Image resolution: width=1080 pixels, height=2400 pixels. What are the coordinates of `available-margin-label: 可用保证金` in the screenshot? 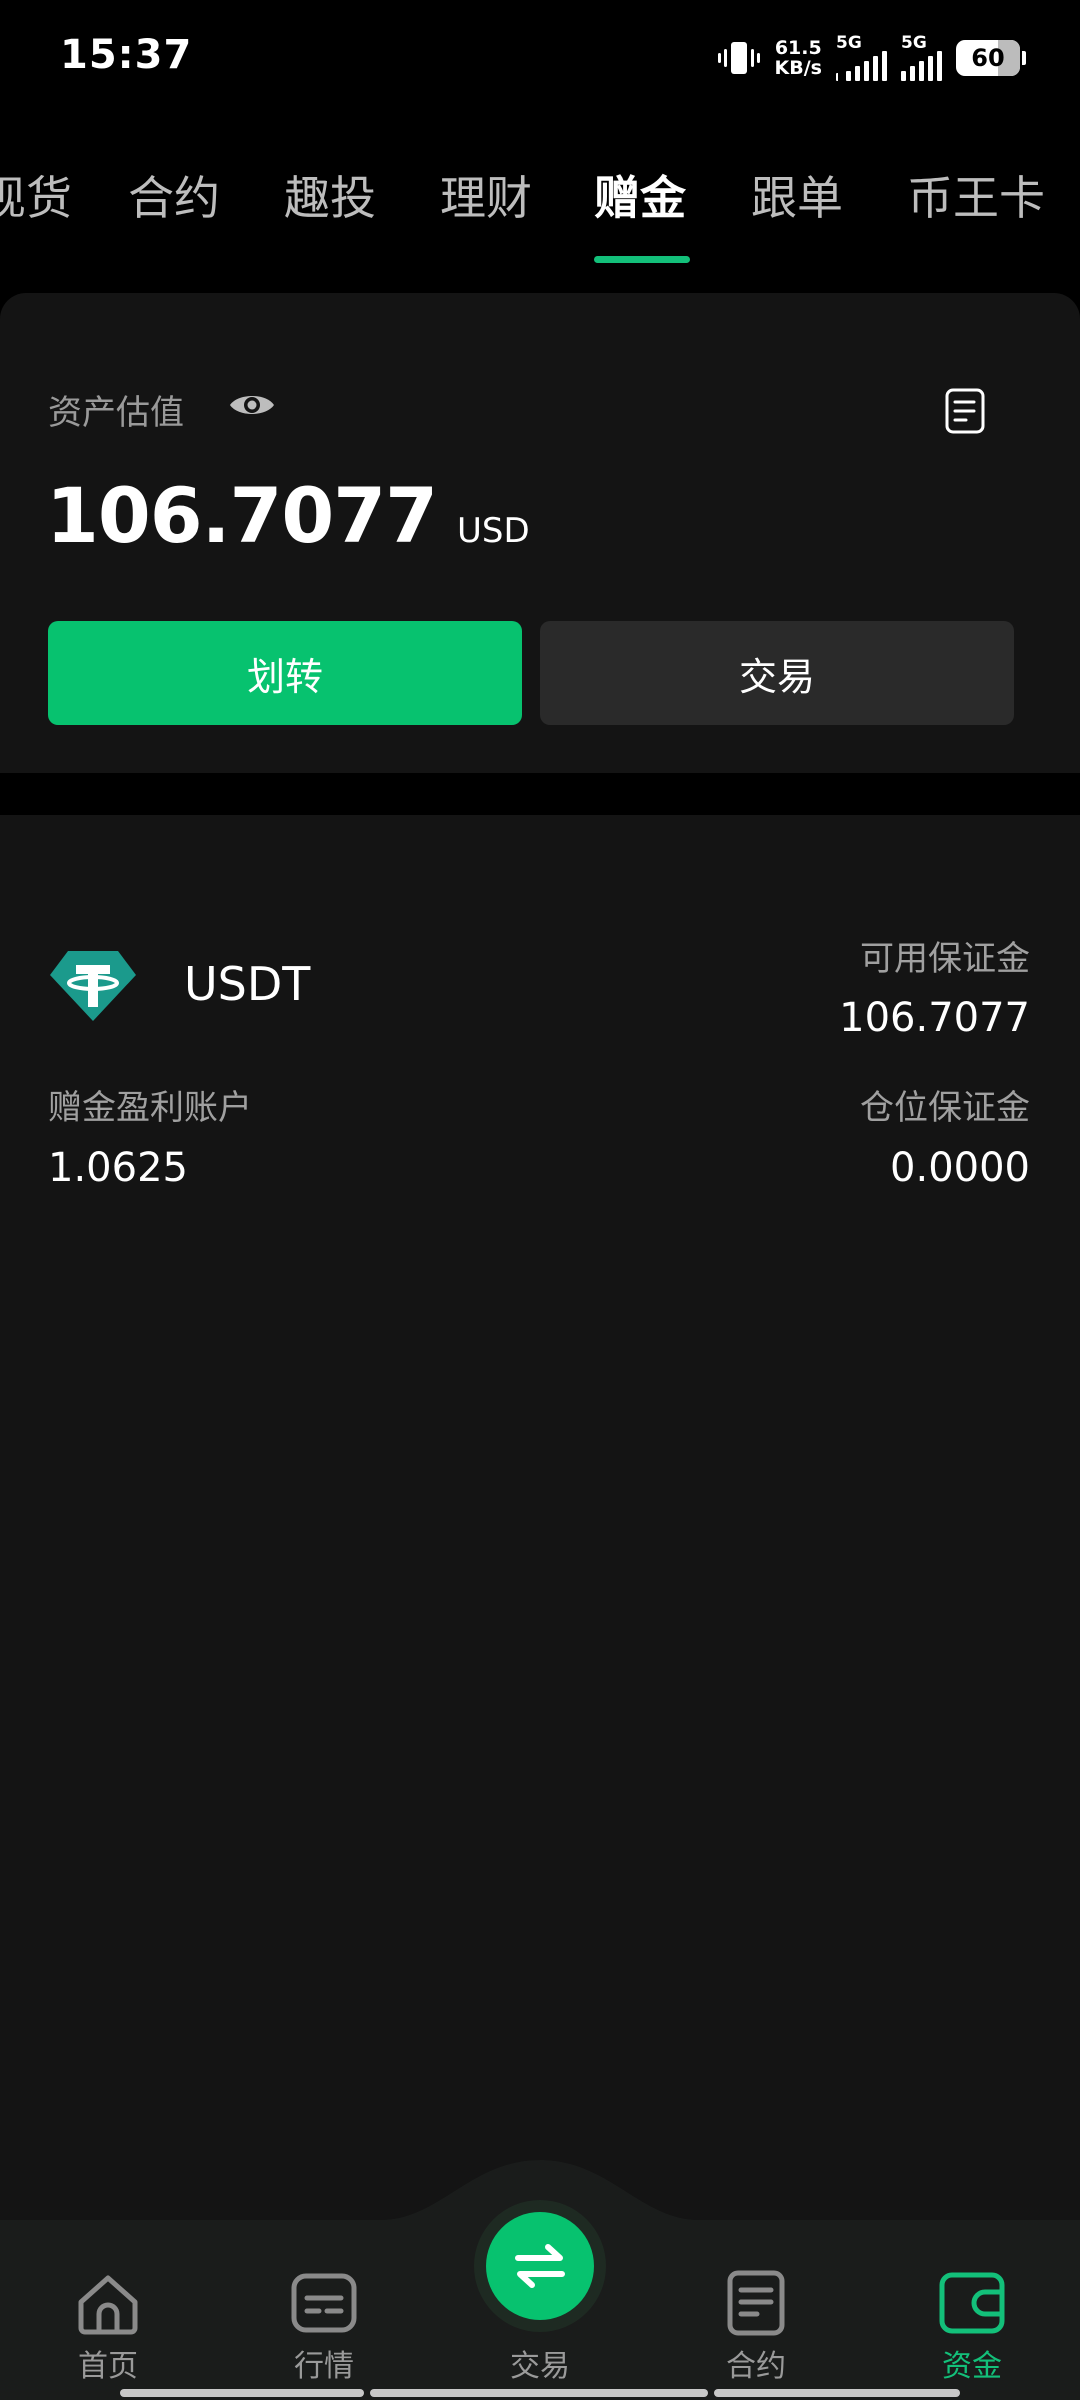 It's located at (945, 959).